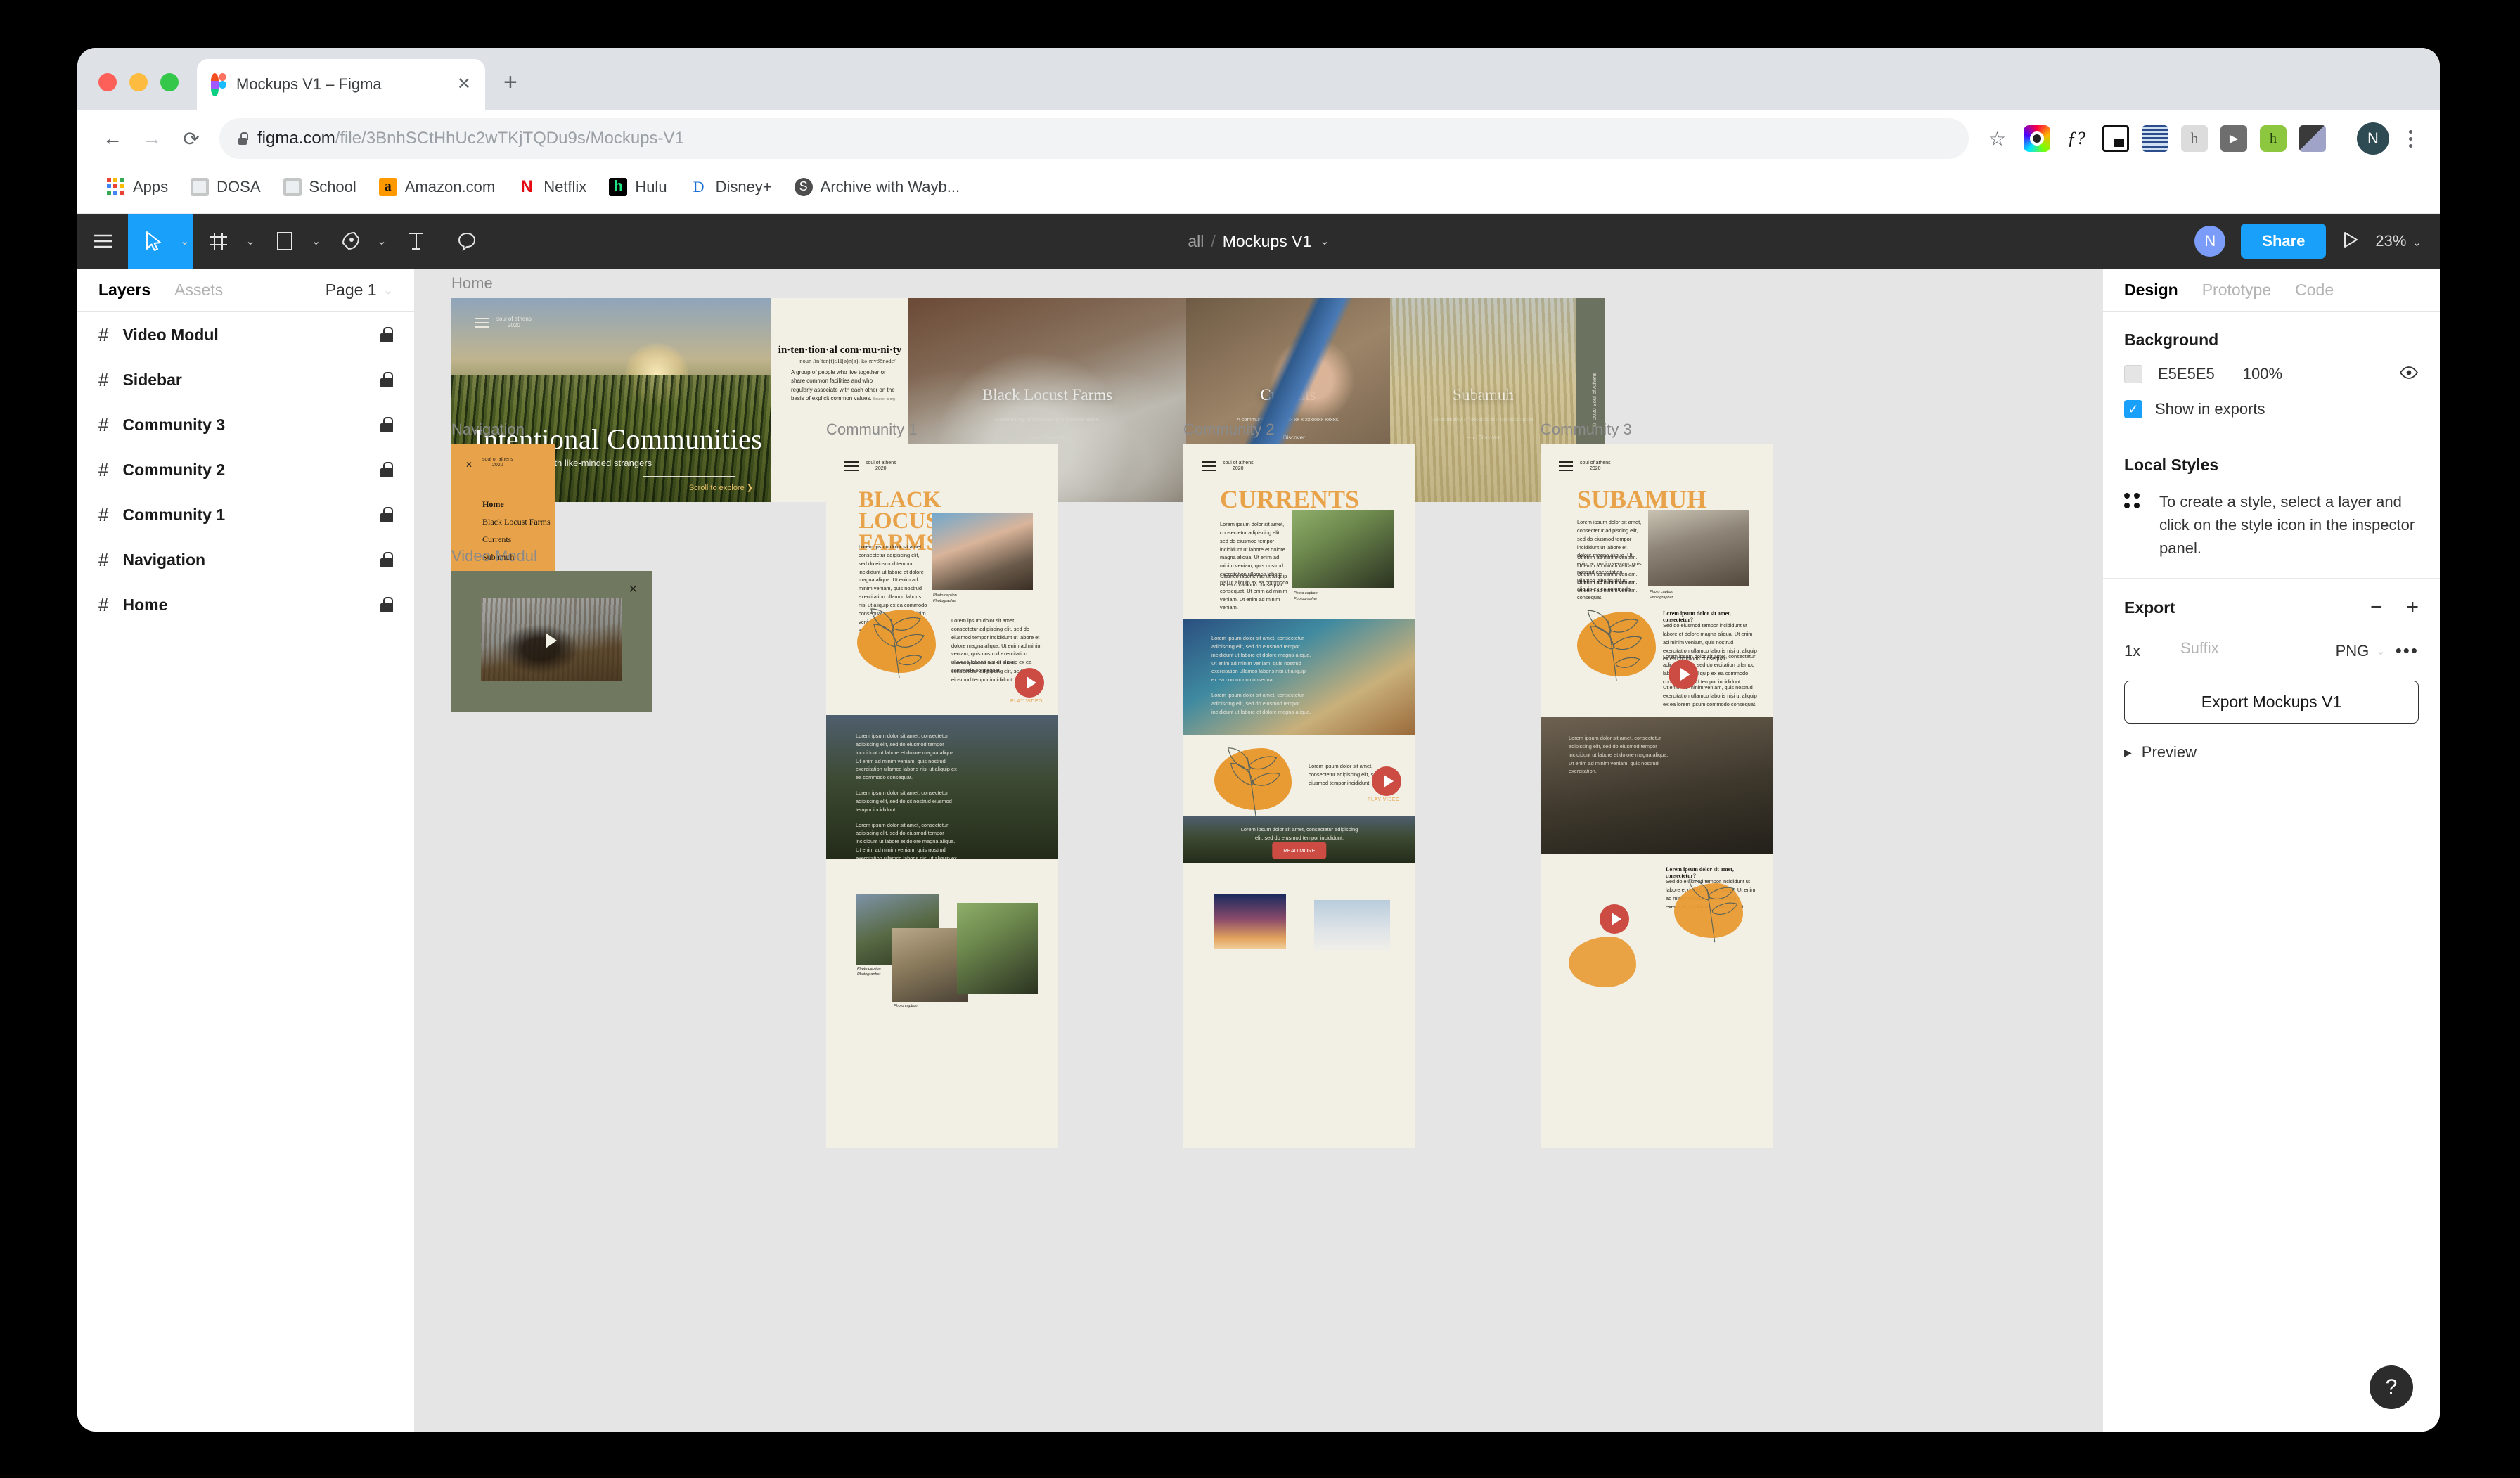 This screenshot has width=2520, height=1478. Describe the element at coordinates (464, 84) in the screenshot. I see `close-tab-icon: ✕` at that location.